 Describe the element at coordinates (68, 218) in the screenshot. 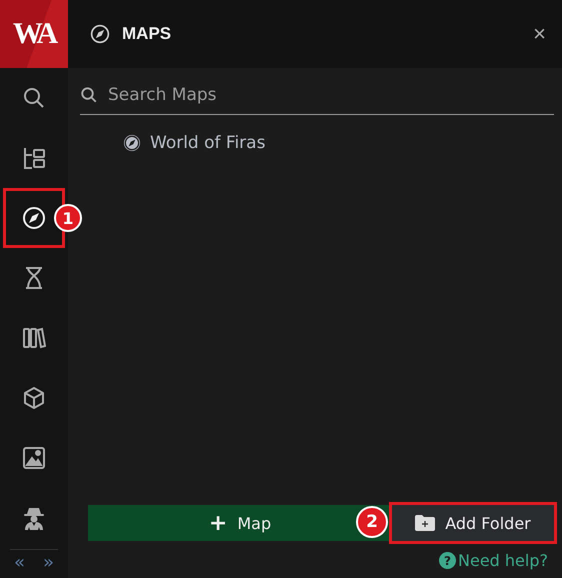

I see `callout-badge: 1` at that location.